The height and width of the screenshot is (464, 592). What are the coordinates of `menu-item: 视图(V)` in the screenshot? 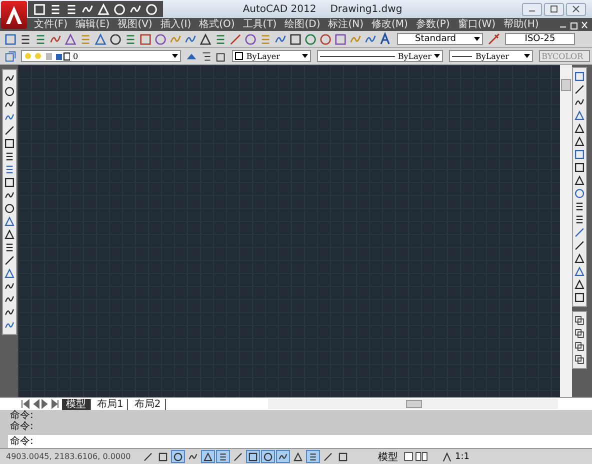 It's located at (135, 24).